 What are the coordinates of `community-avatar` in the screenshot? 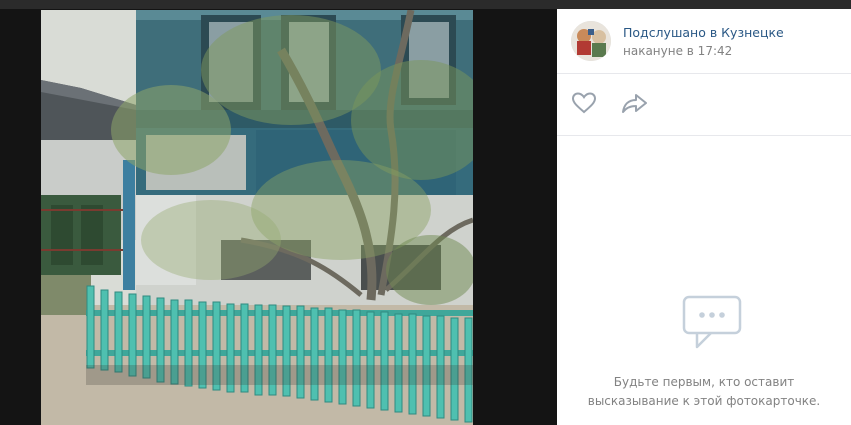 It's located at (591, 41).